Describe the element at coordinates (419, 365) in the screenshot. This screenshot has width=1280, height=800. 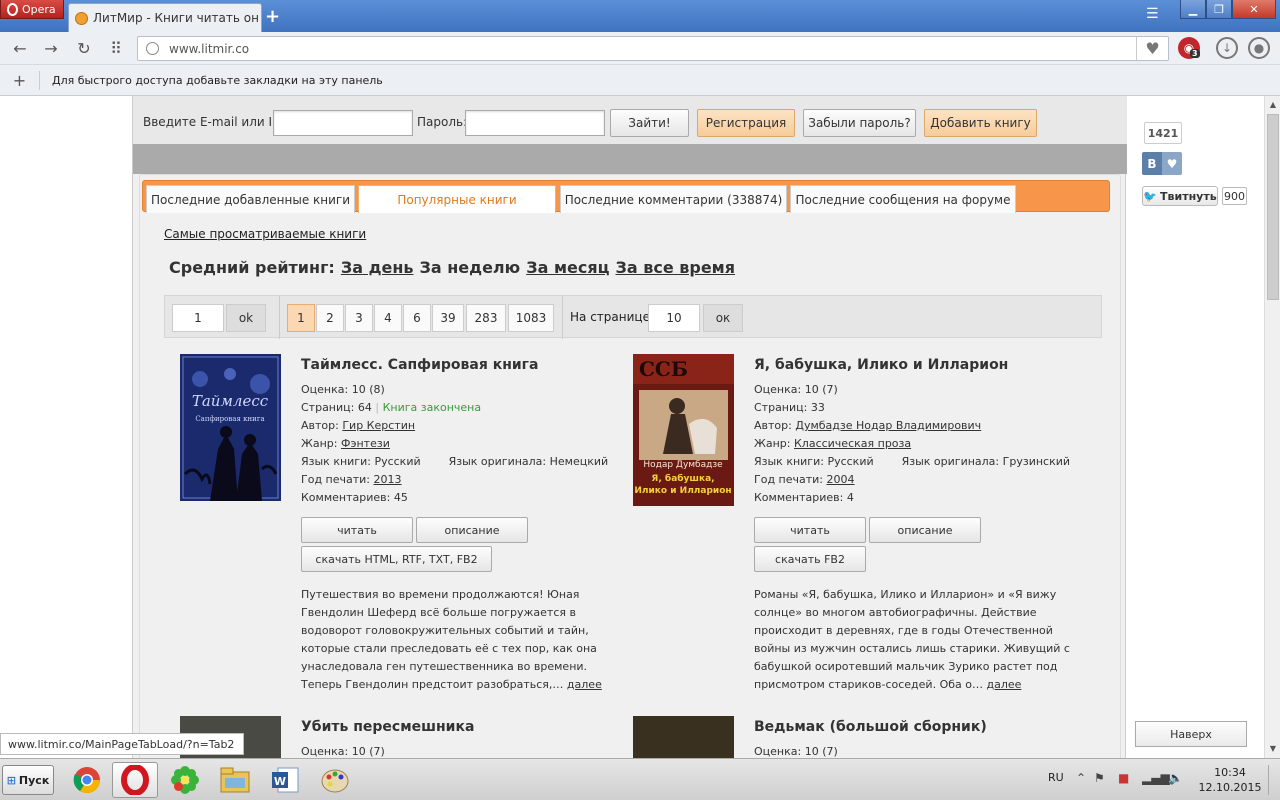
I see `book-title: Таймлесс. Сапфировая книга` at that location.